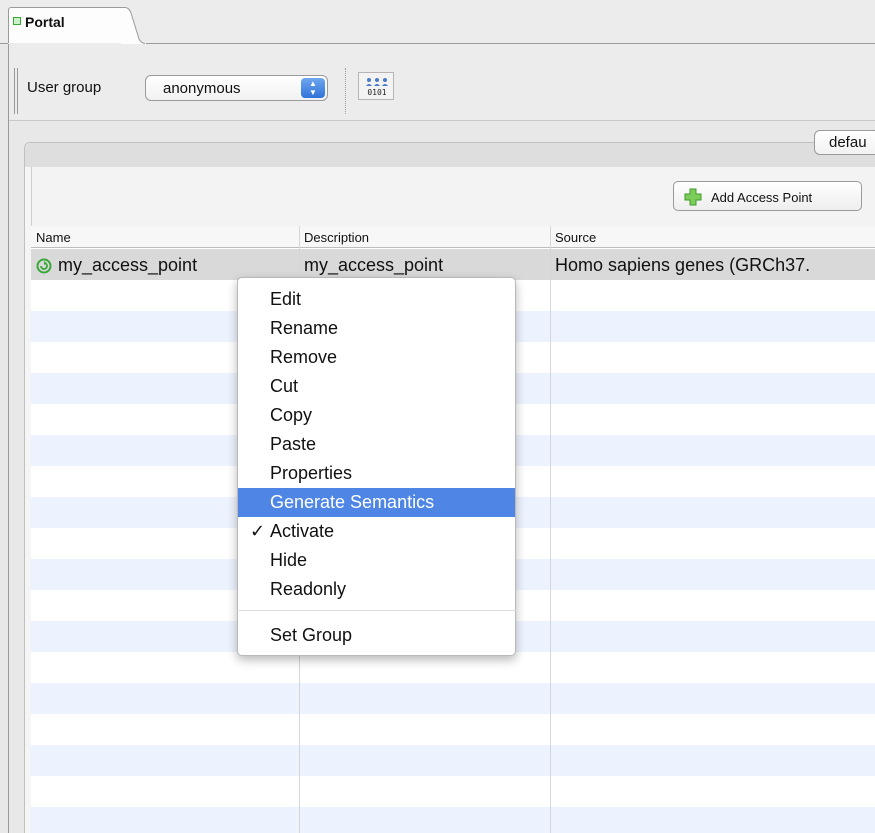 The width and height of the screenshot is (875, 833). What do you see at coordinates (258, 531) in the screenshot?
I see `checkmark-icon: ✓` at bounding box center [258, 531].